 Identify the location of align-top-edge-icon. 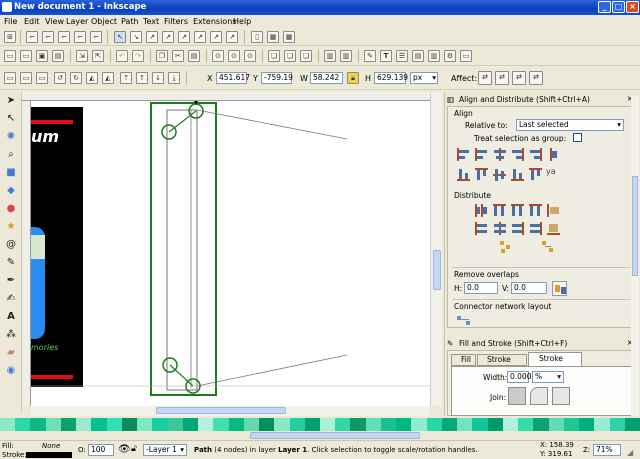
(535, 174).